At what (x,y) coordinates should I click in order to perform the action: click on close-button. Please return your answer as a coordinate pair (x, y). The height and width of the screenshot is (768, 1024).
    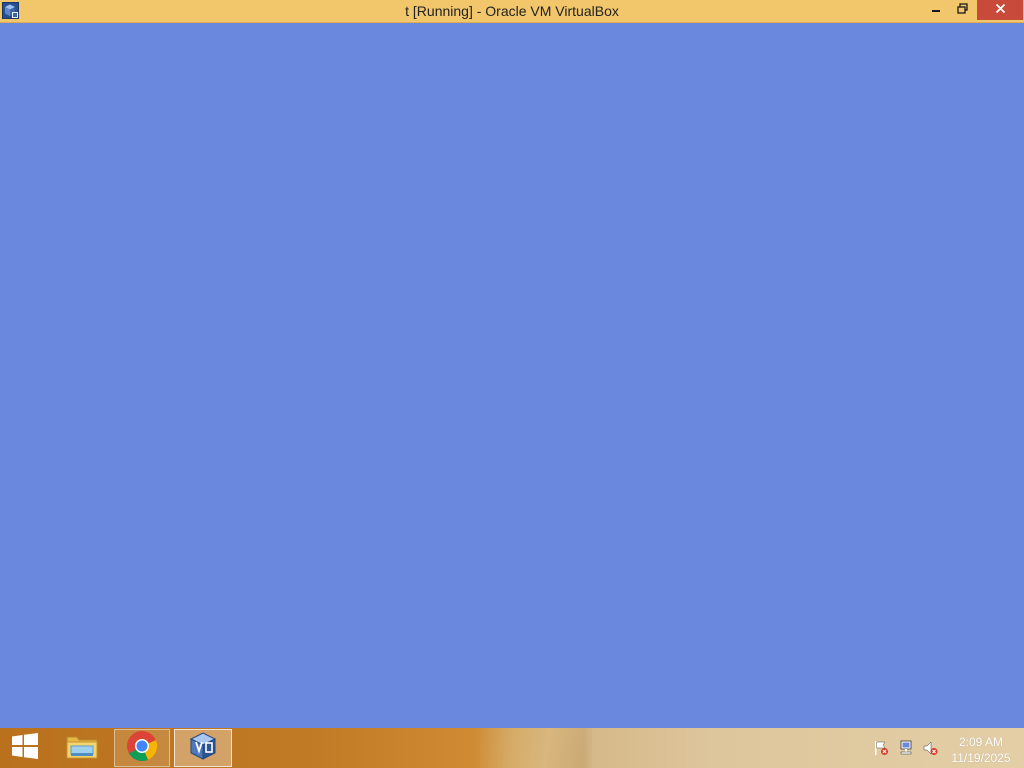
    Looking at the image, I should click on (1000, 10).